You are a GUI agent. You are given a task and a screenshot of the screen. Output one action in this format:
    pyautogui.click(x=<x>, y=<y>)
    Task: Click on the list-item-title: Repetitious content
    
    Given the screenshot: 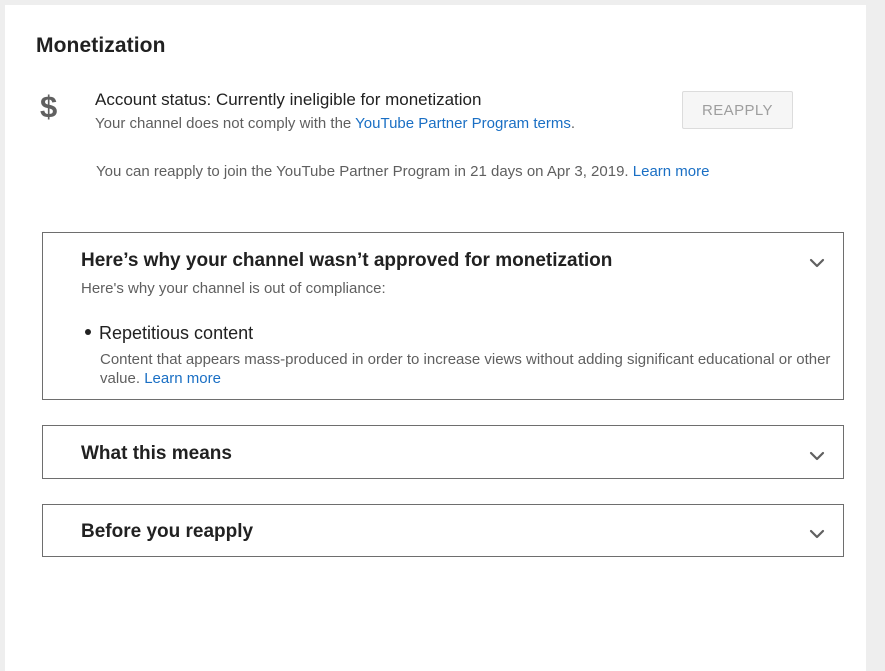 What is the action you would take?
    pyautogui.click(x=176, y=333)
    